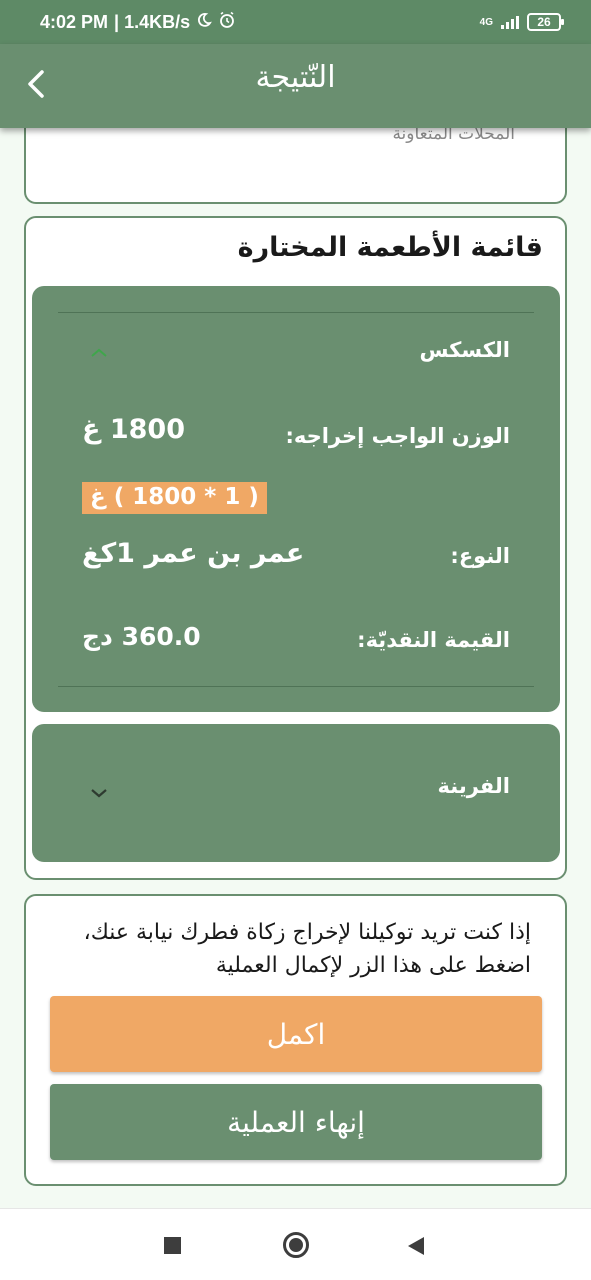 The image size is (591, 1280). I want to click on chevron-up-icon, so click(99, 353).